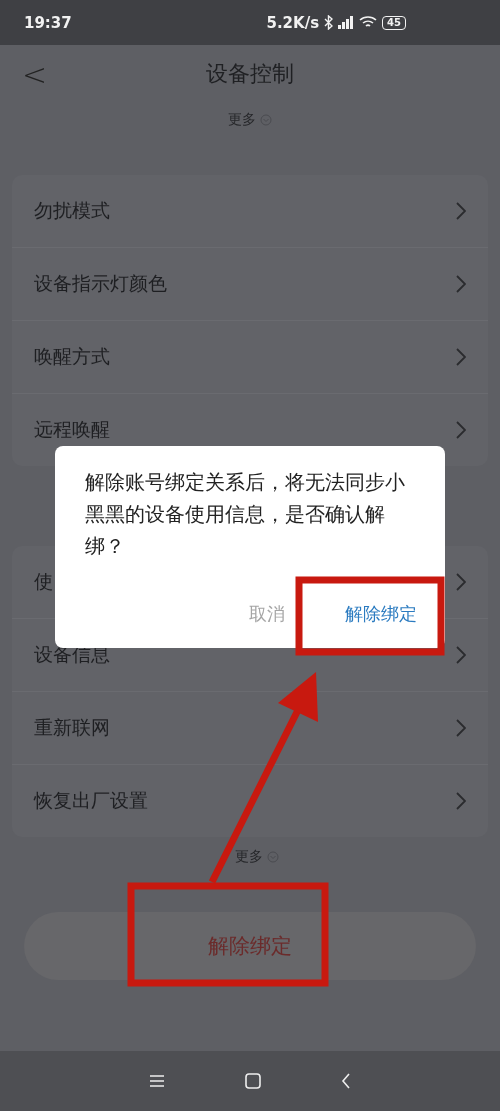 This screenshot has height=1111, width=500. What do you see at coordinates (91, 800) in the screenshot?
I see `row-label: 恢复出厂设置` at bounding box center [91, 800].